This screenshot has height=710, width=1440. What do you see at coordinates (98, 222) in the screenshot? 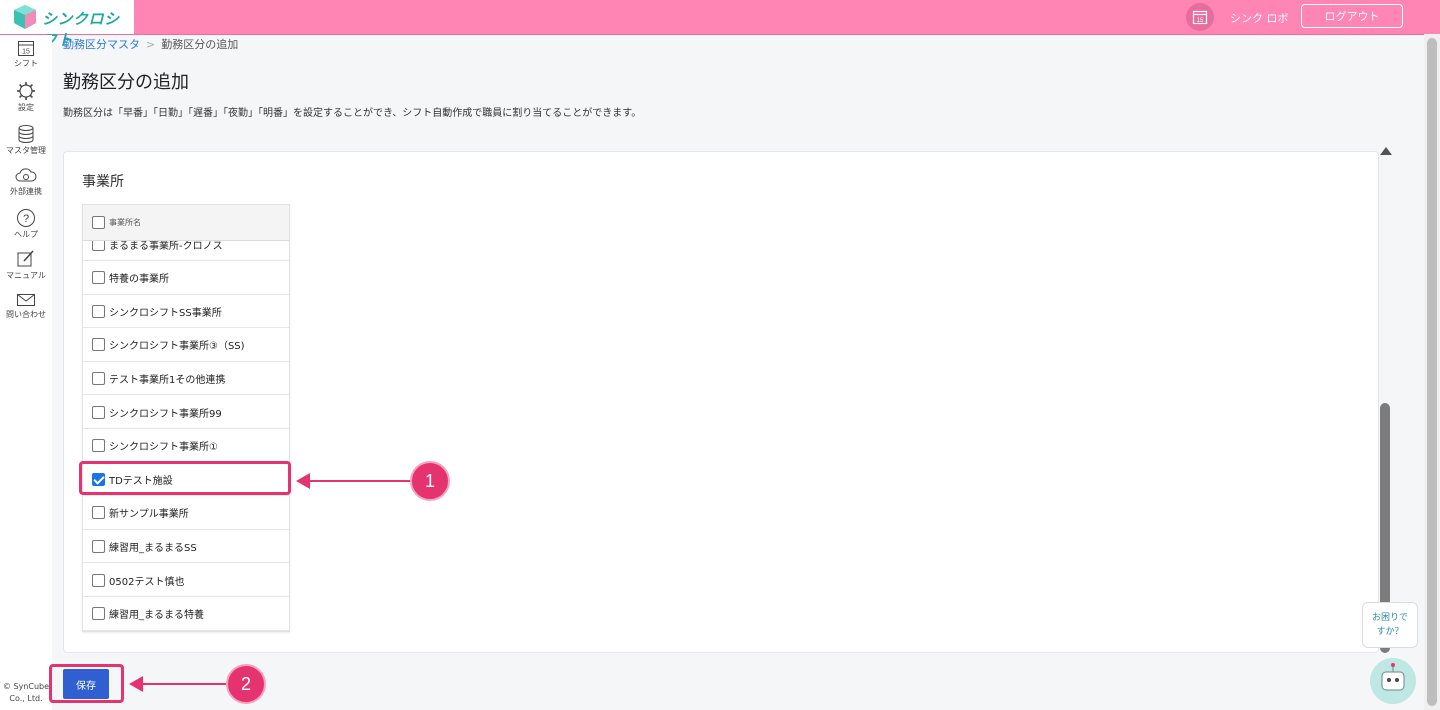
I see `select-all-checkbox` at bounding box center [98, 222].